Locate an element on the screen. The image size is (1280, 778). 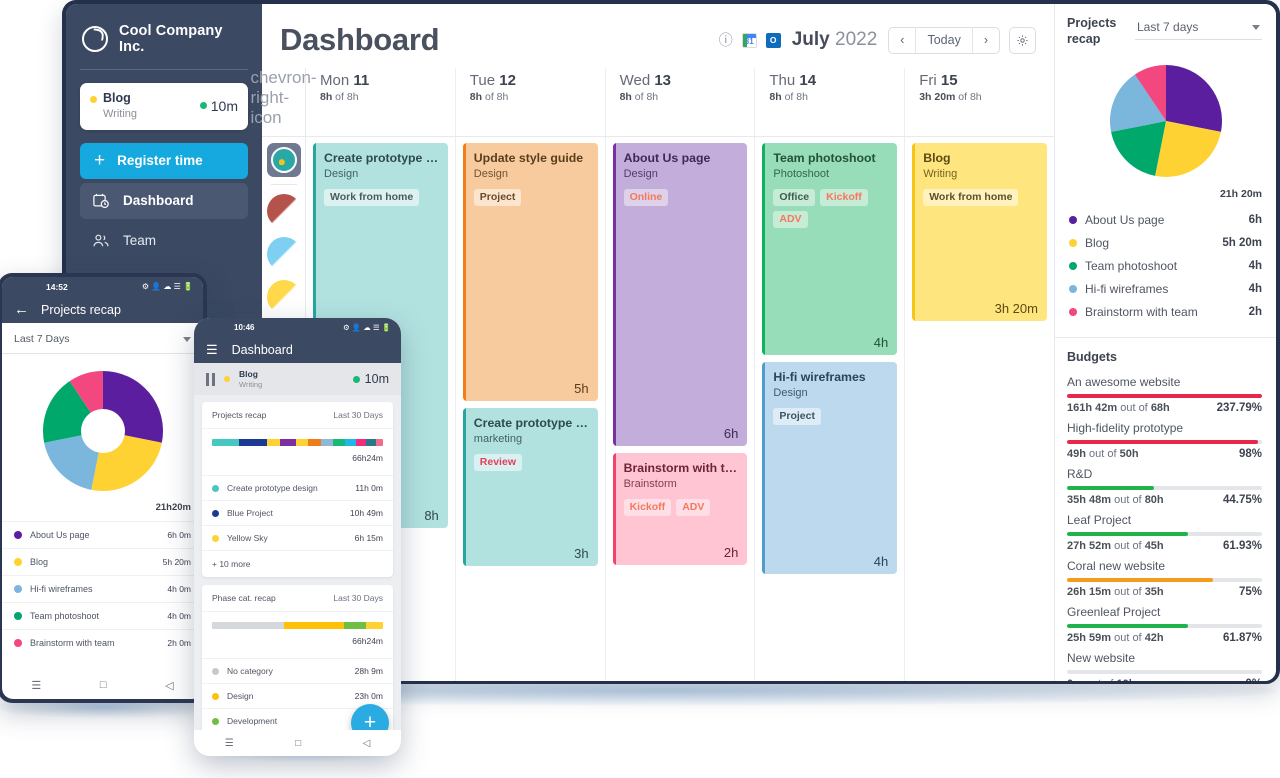
legend-row: Team photoshoot 4h is located at coordinates (1165, 265).